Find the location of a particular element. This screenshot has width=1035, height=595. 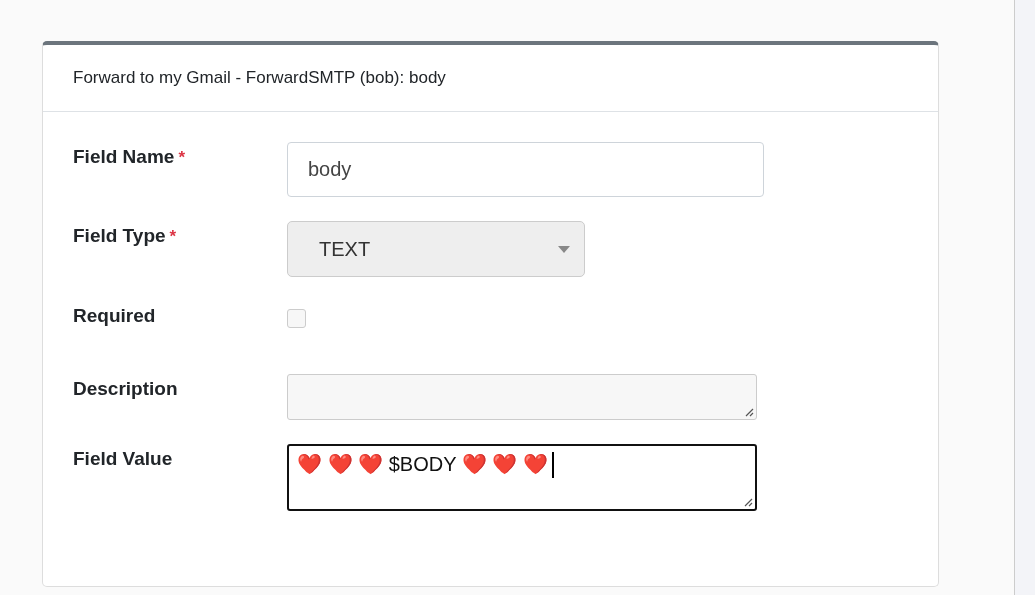

field-label: Field Type is located at coordinates (119, 235).